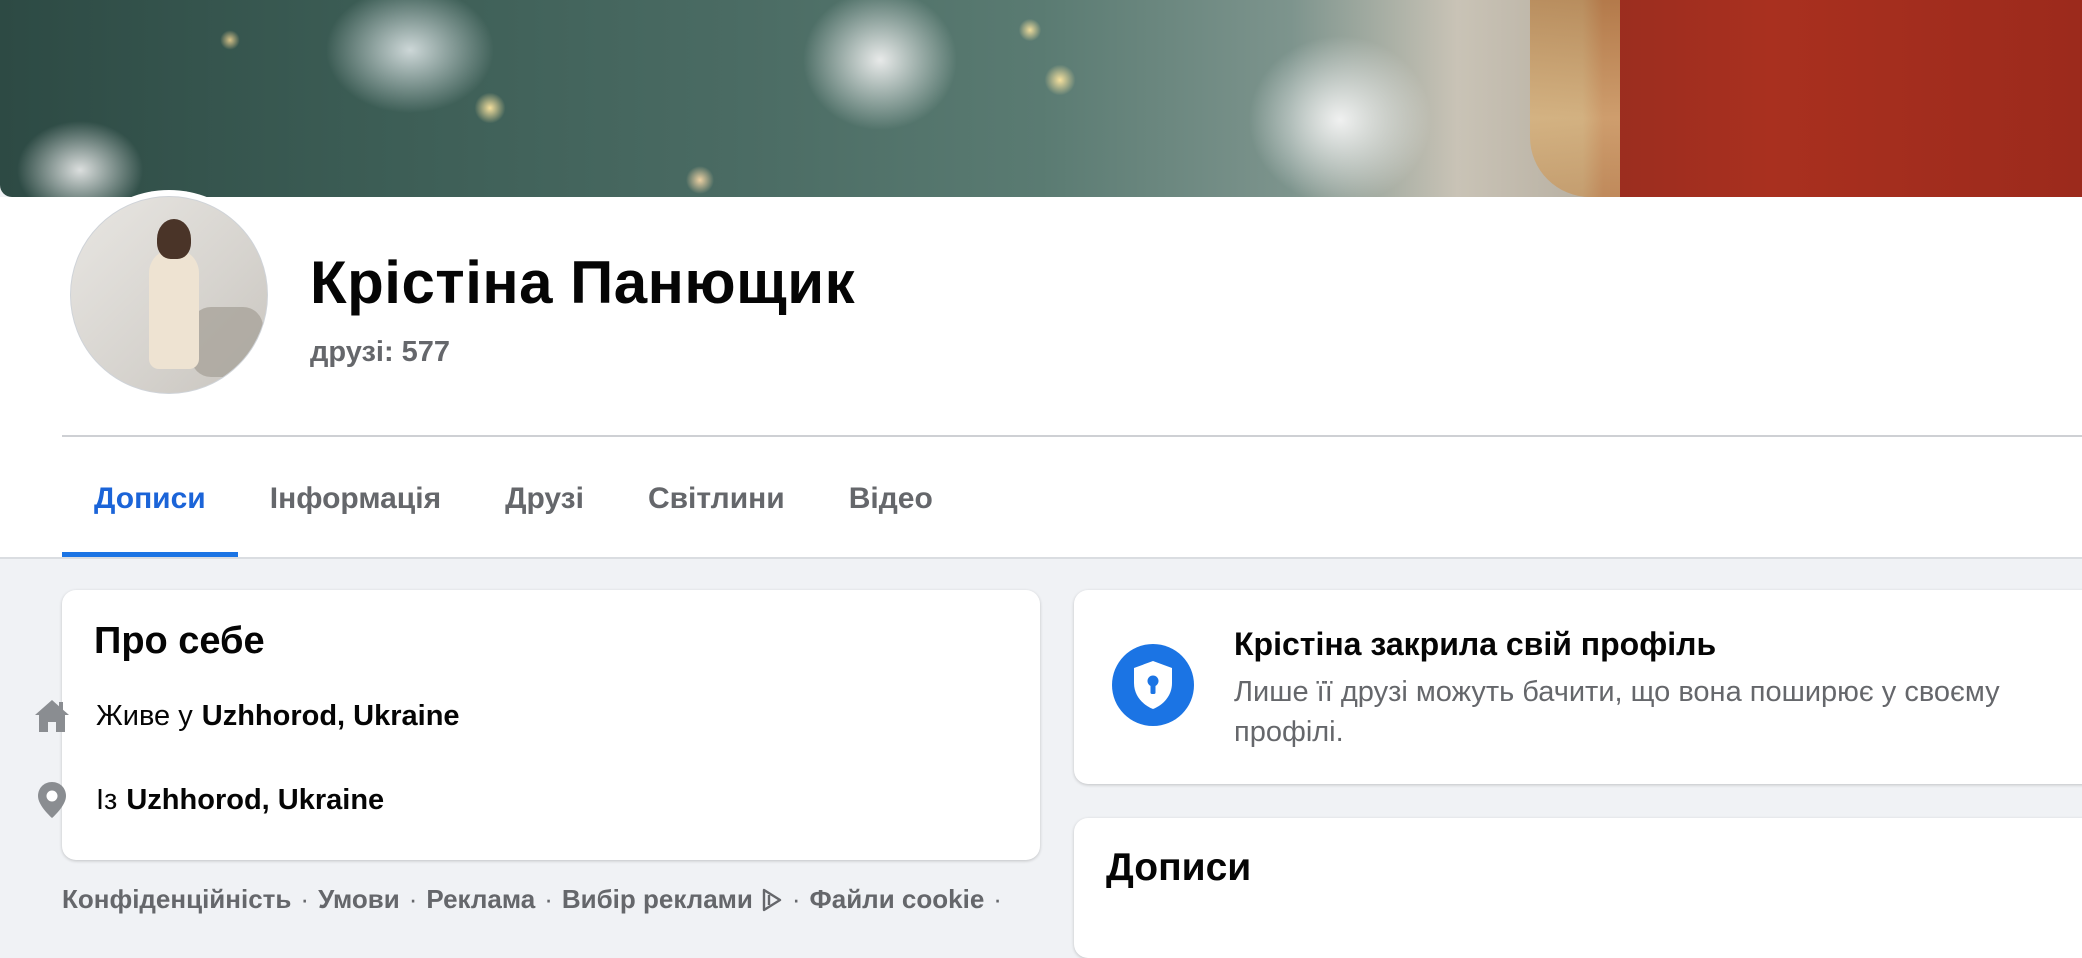  I want to click on footer-ad-choices-link: Вибір реклами, so click(657, 899).